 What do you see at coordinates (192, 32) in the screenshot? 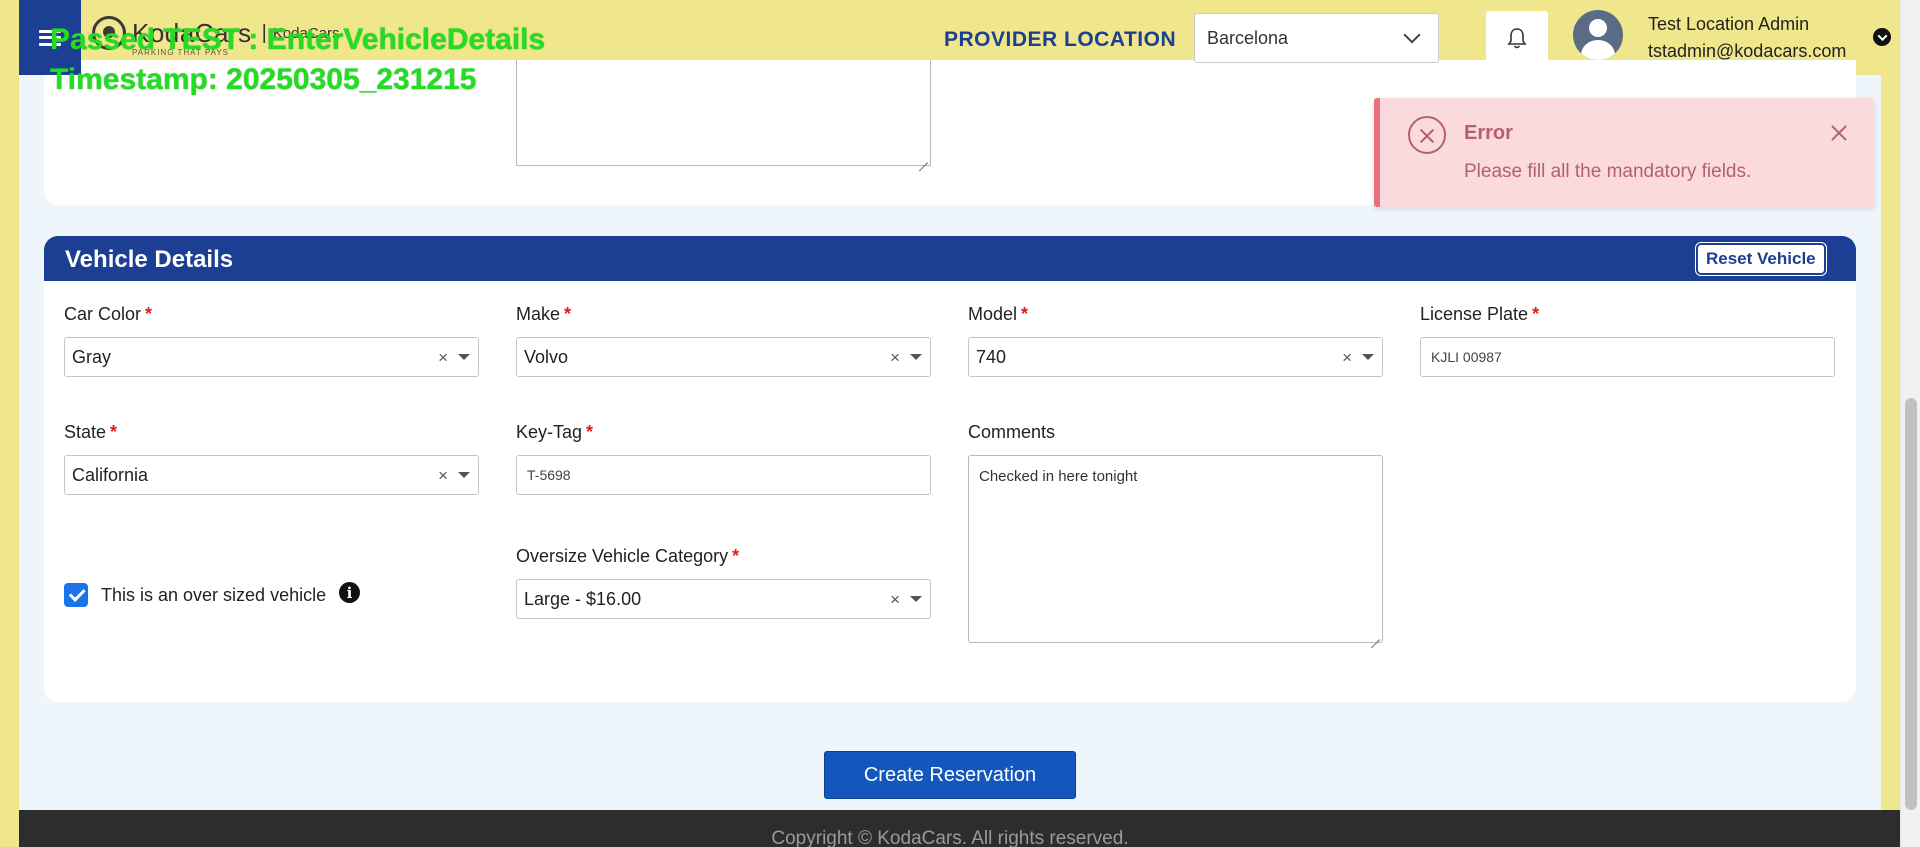
I see `logo-brand: KodaCars` at bounding box center [192, 32].